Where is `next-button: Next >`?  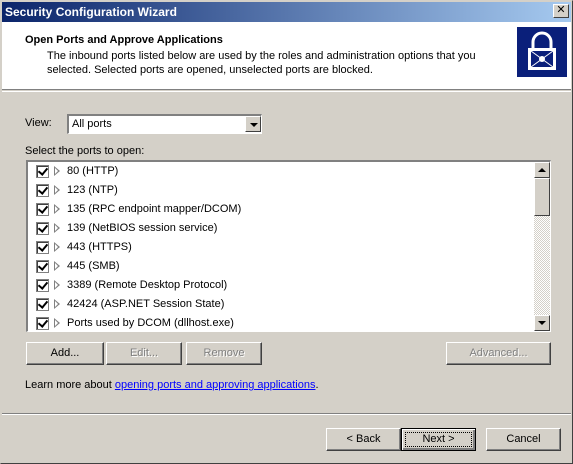 next-button: Next > is located at coordinates (438, 439).